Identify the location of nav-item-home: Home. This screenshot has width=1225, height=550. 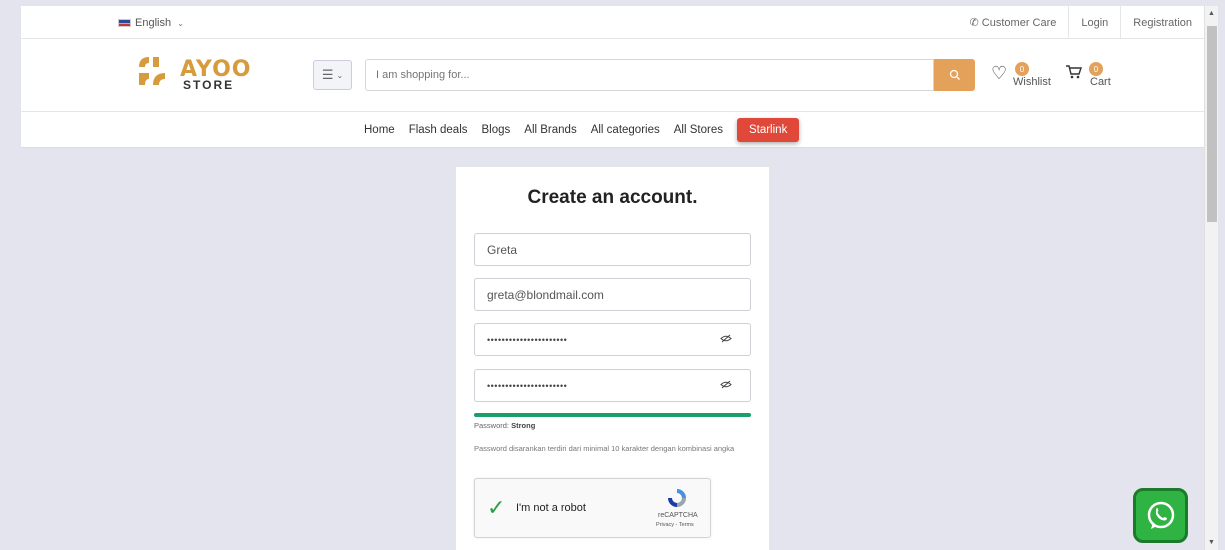
(379, 130).